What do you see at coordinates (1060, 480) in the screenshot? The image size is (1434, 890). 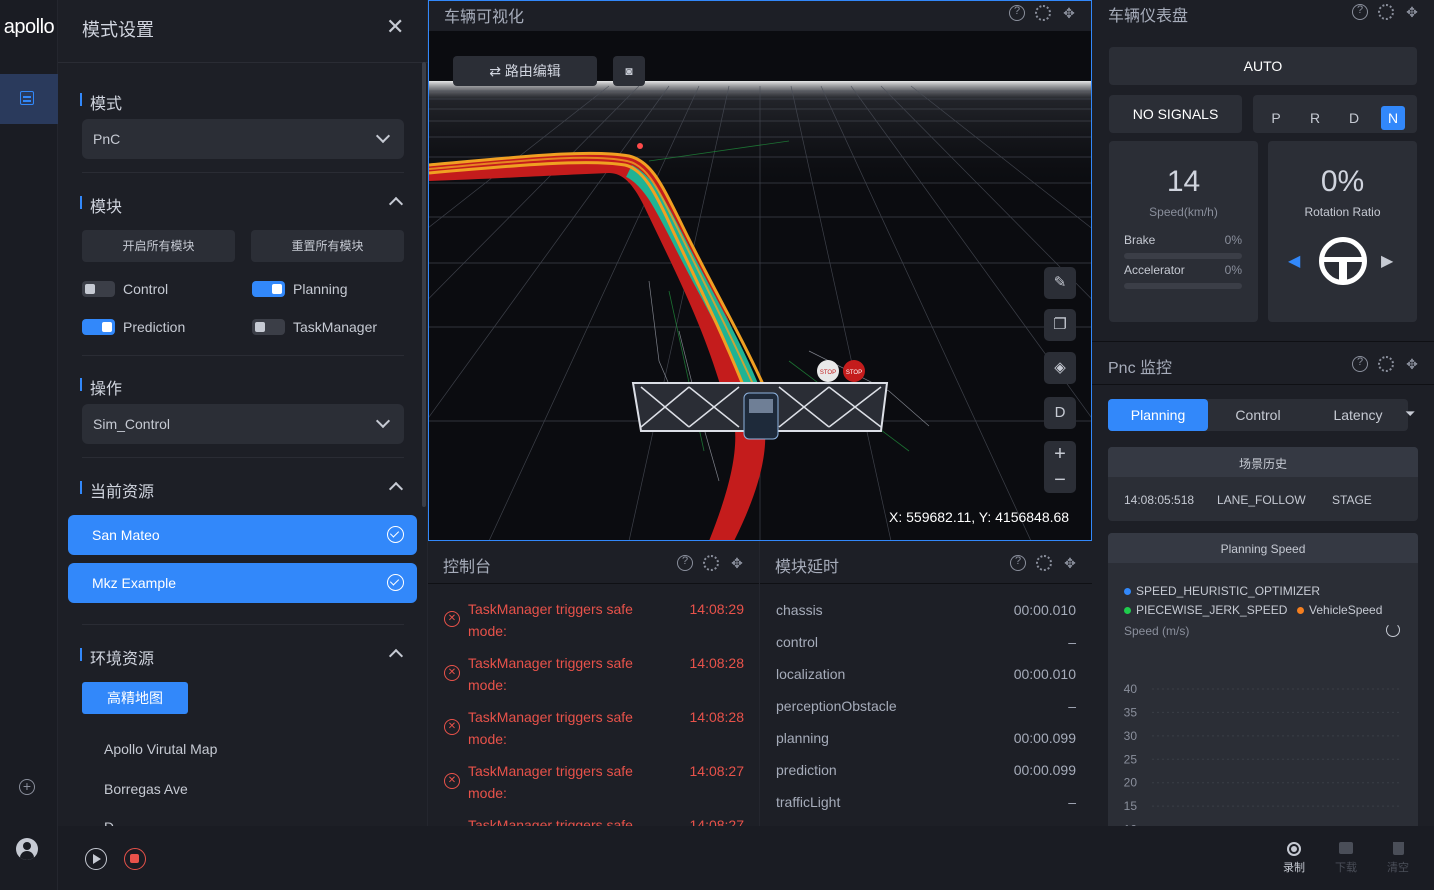 I see `zoom-out-button: −` at bounding box center [1060, 480].